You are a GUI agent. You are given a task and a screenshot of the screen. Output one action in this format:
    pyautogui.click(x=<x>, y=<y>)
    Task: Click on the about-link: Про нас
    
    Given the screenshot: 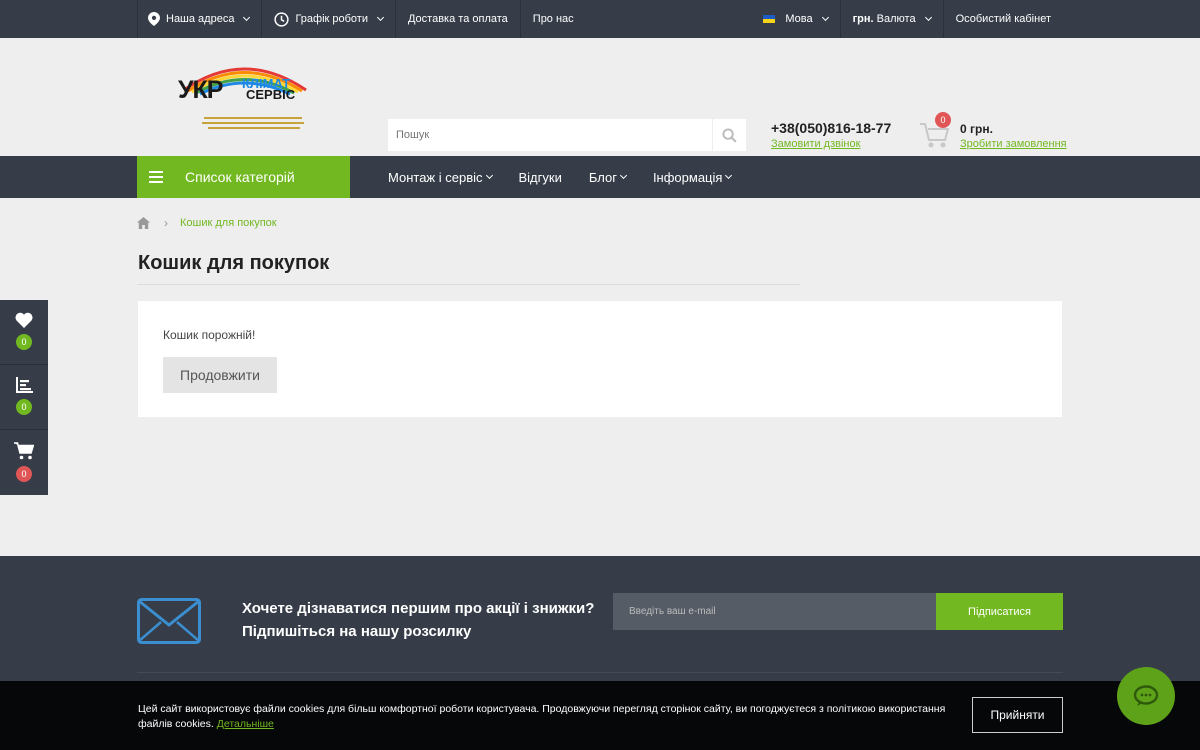 What is the action you would take?
    pyautogui.click(x=553, y=19)
    